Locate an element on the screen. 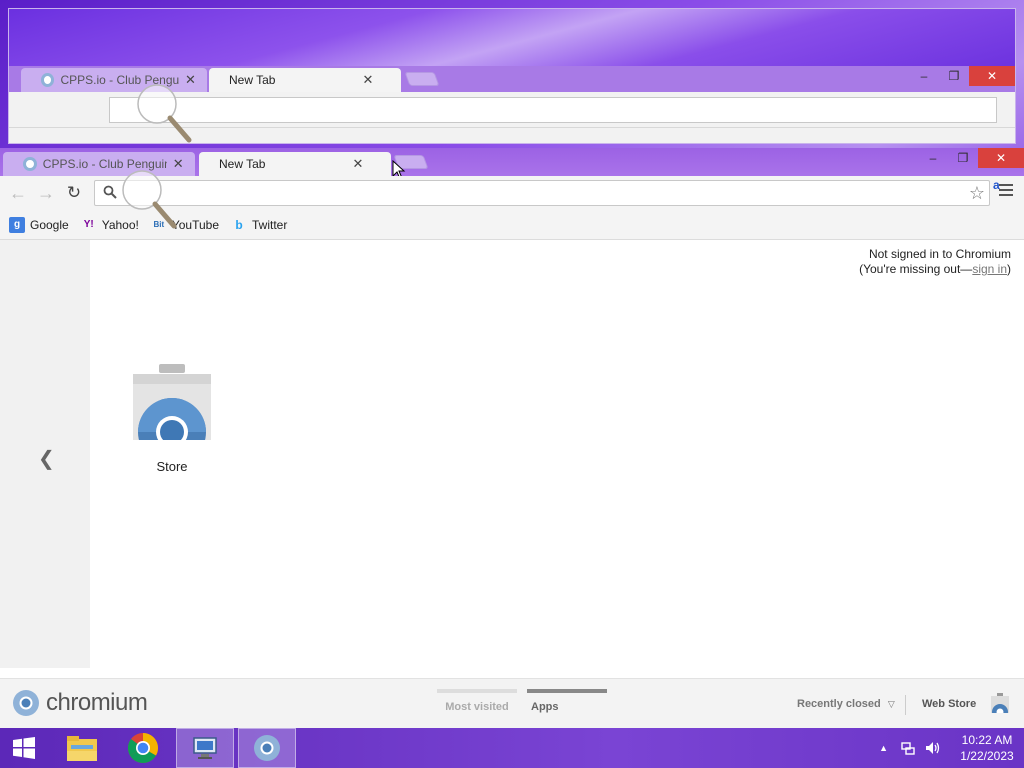 The height and width of the screenshot is (768, 1024). windows-start-icon is located at coordinates (24, 748).